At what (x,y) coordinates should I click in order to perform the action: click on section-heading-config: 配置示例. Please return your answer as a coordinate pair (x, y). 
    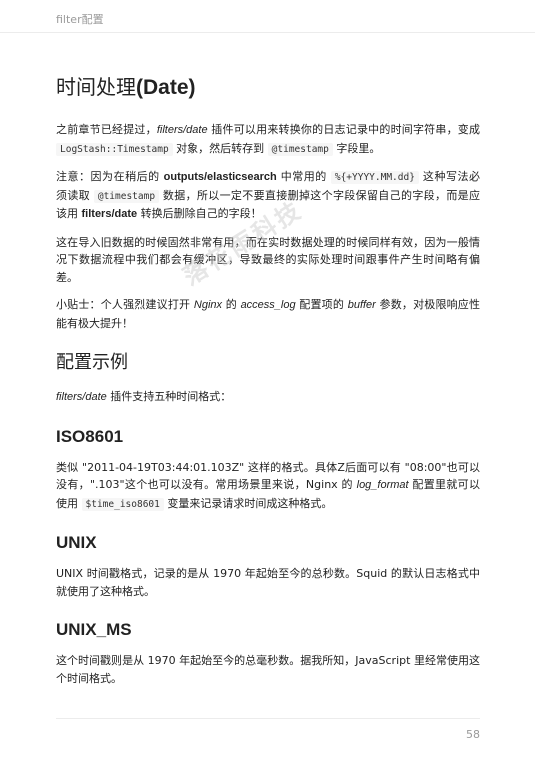
    Looking at the image, I should click on (92, 362).